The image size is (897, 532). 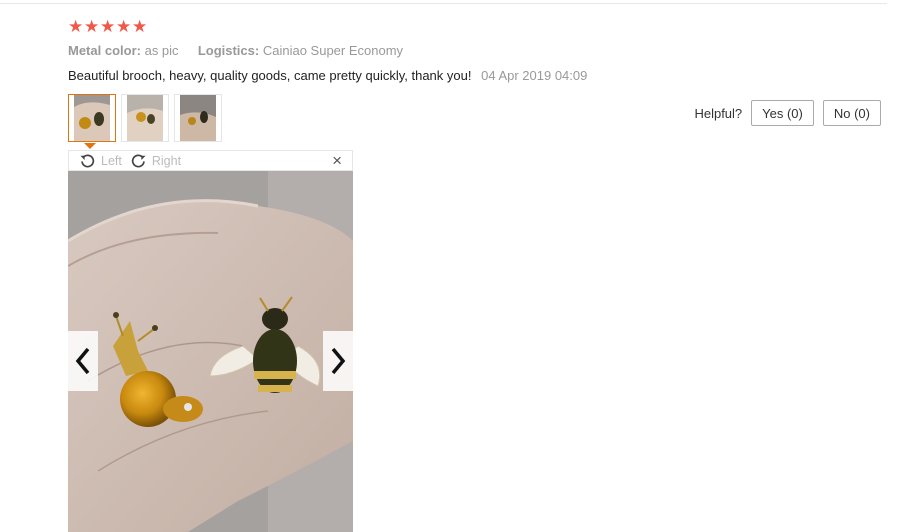 I want to click on rotate-right-button: Right, so click(x=155, y=160).